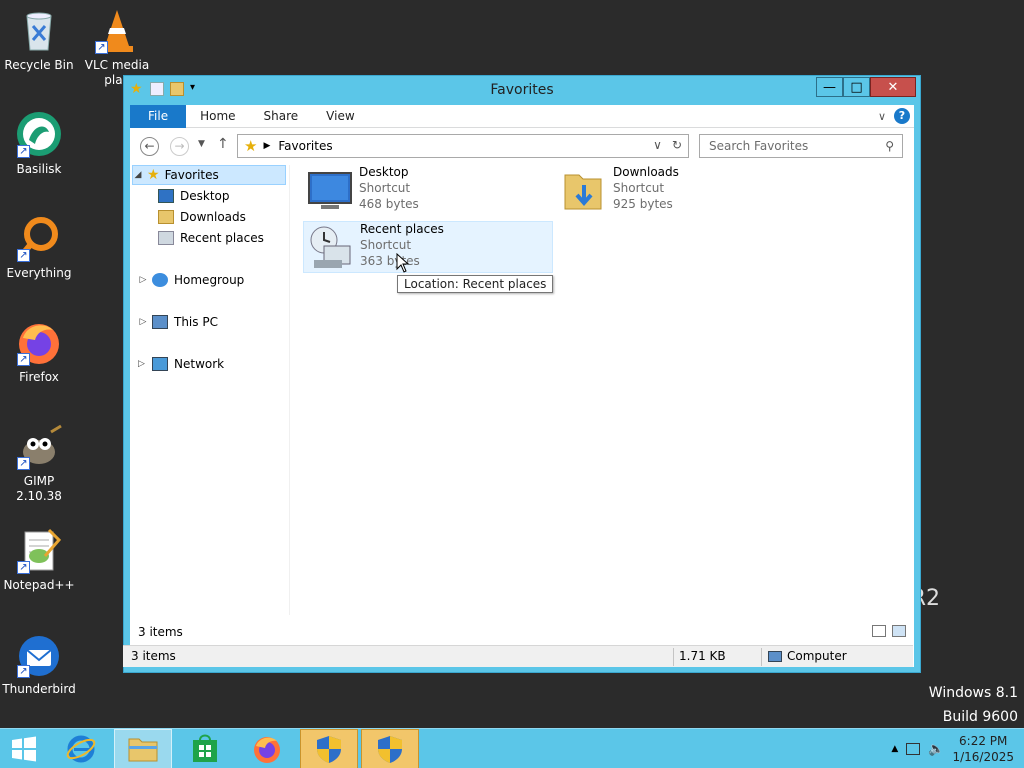 This screenshot has width=1024, height=768. Describe the element at coordinates (39, 559) in the screenshot. I see `desktop-icon-notepadpp: ↗ Notepad++` at that location.